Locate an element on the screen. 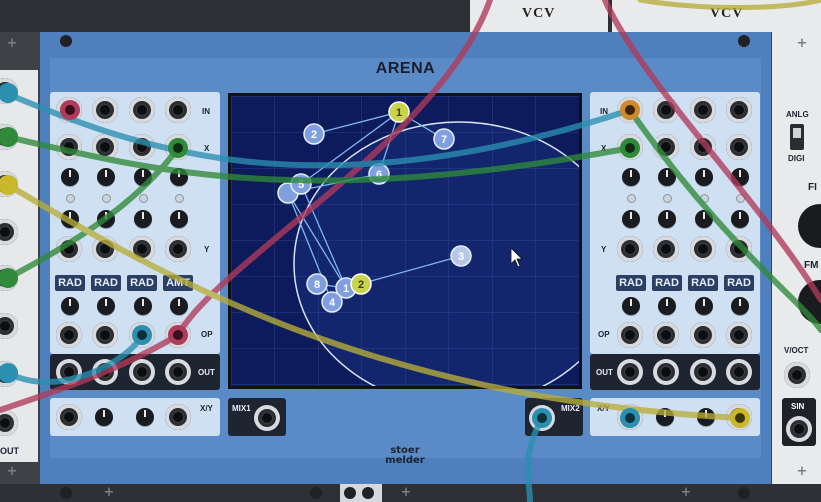 Image resolution: width=821 pixels, height=502 pixels. left-rad-badge-2: RAD is located at coordinates (106, 283).